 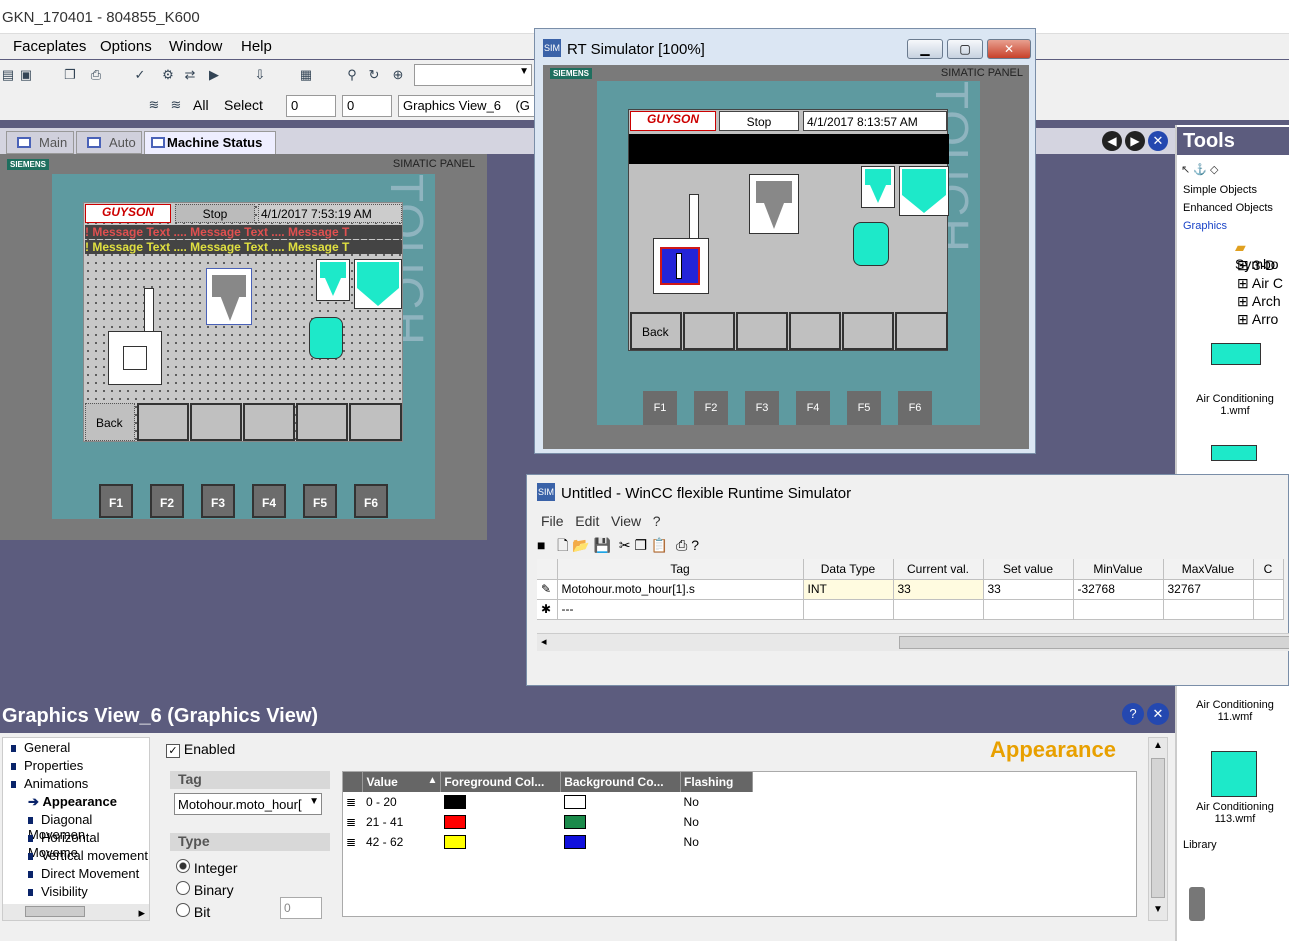 I want to click on nav-appearance: ➔ Appearance, so click(x=76, y=803).